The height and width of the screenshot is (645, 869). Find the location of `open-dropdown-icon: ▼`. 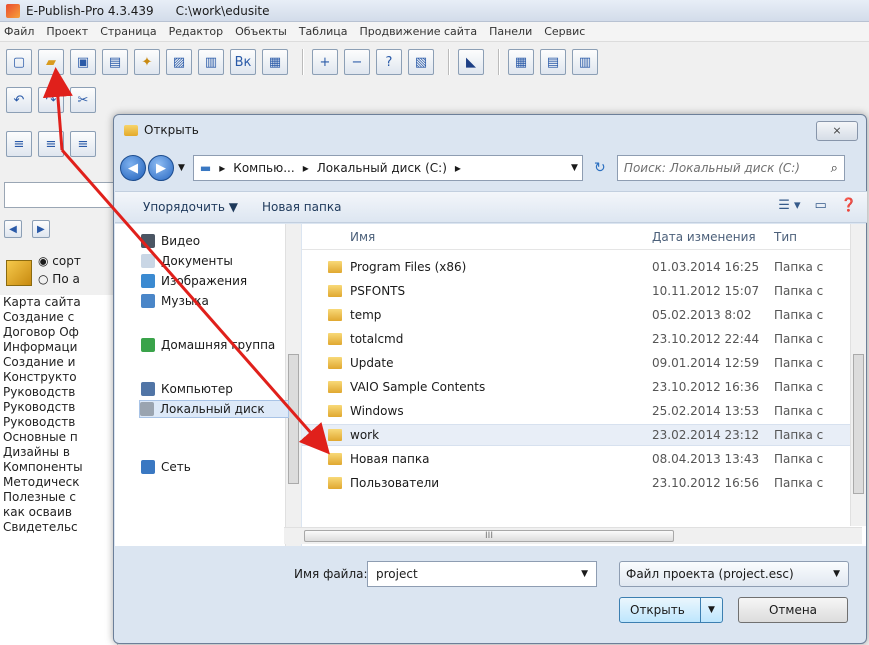

open-dropdown-icon: ▼ is located at coordinates (711, 610).